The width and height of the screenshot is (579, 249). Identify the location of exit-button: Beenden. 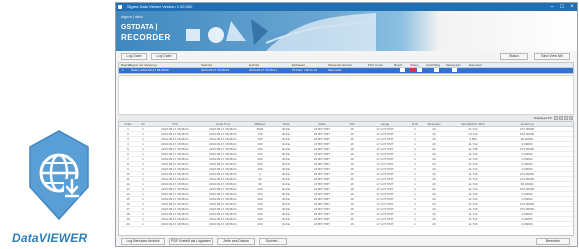
(553, 241).